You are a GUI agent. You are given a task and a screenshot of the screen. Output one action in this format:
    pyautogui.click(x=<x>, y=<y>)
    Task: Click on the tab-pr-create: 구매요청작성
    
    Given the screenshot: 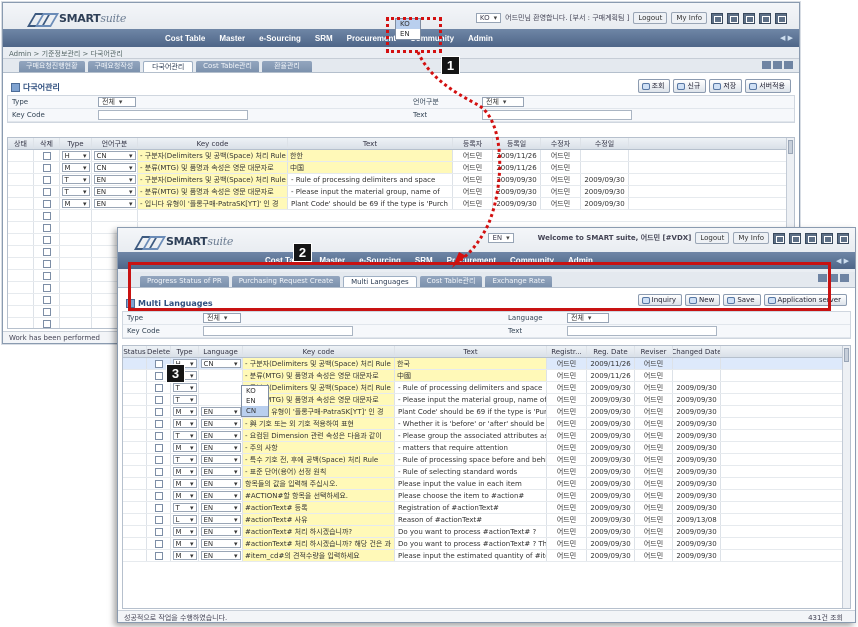 What is the action you would take?
    pyautogui.click(x=114, y=66)
    